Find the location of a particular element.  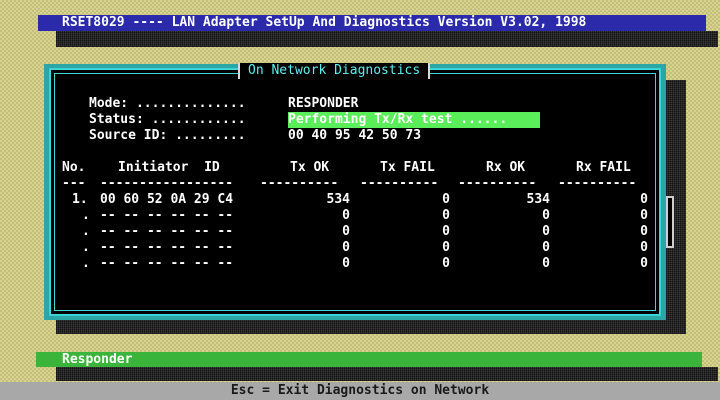

row-1-rx-fail: 0 is located at coordinates (644, 199).